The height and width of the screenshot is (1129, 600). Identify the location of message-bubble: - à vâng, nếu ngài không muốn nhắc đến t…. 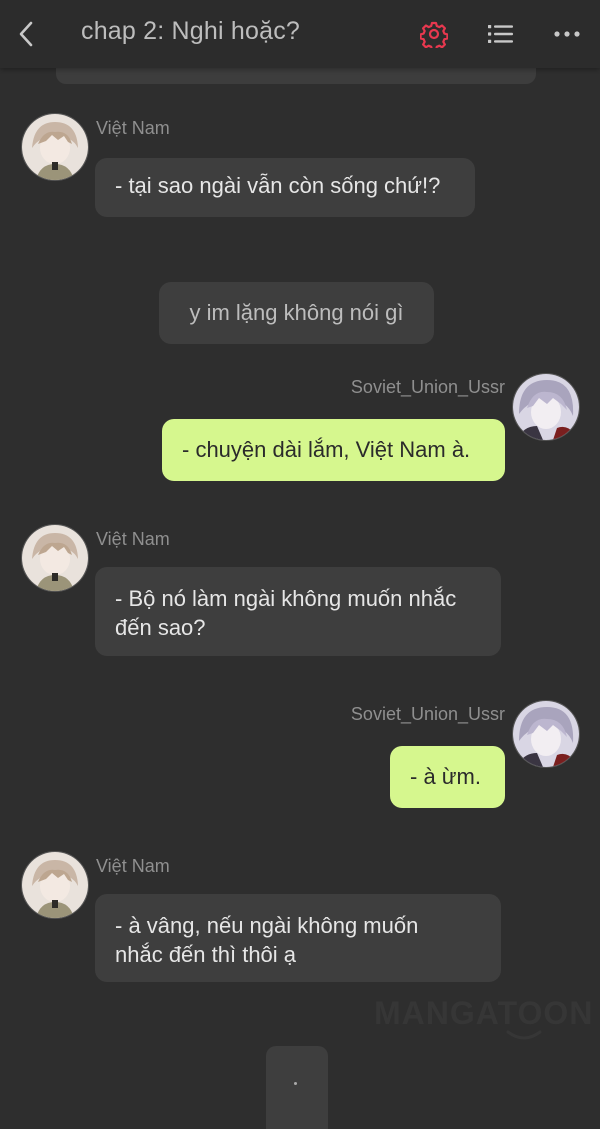
(298, 938).